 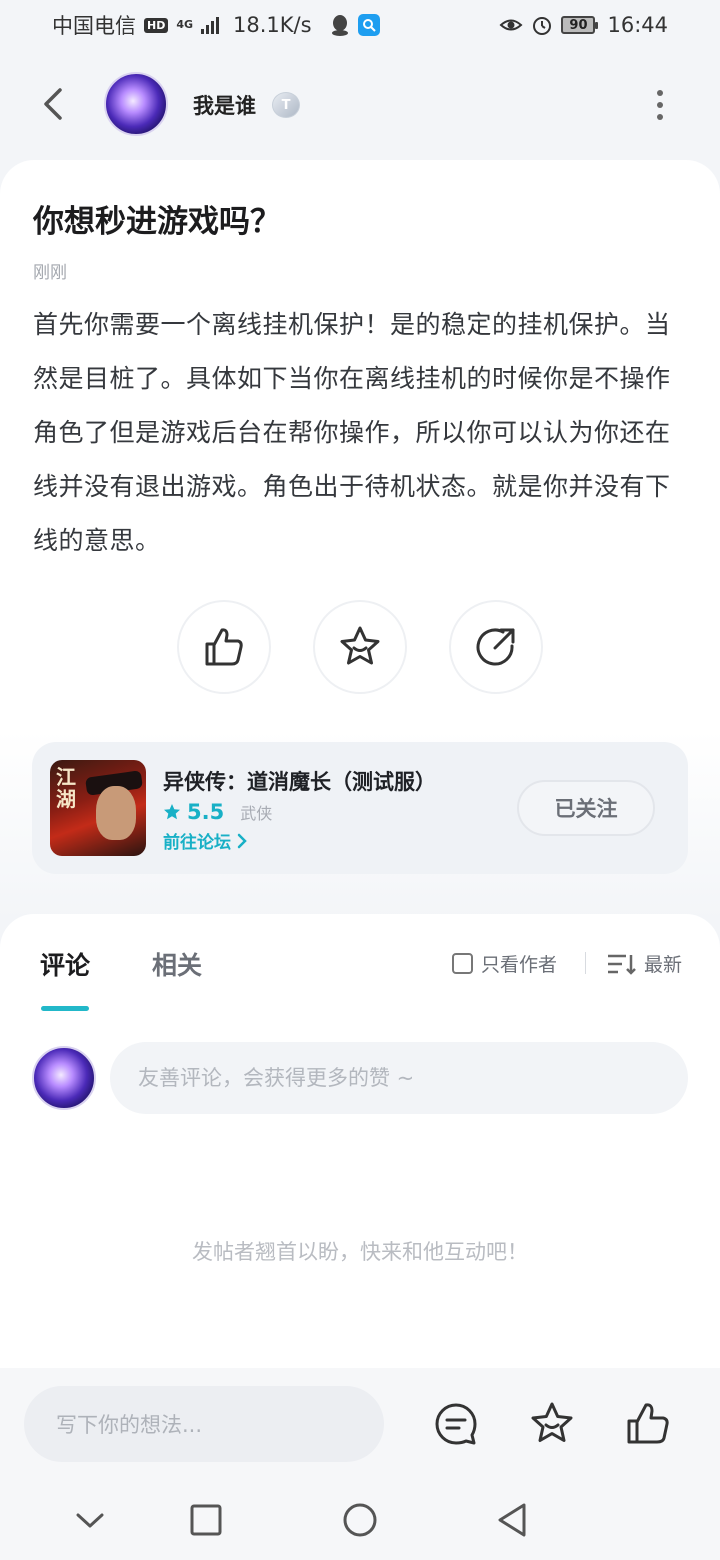 What do you see at coordinates (580, 25) in the screenshot?
I see `battery-icon: 90` at bounding box center [580, 25].